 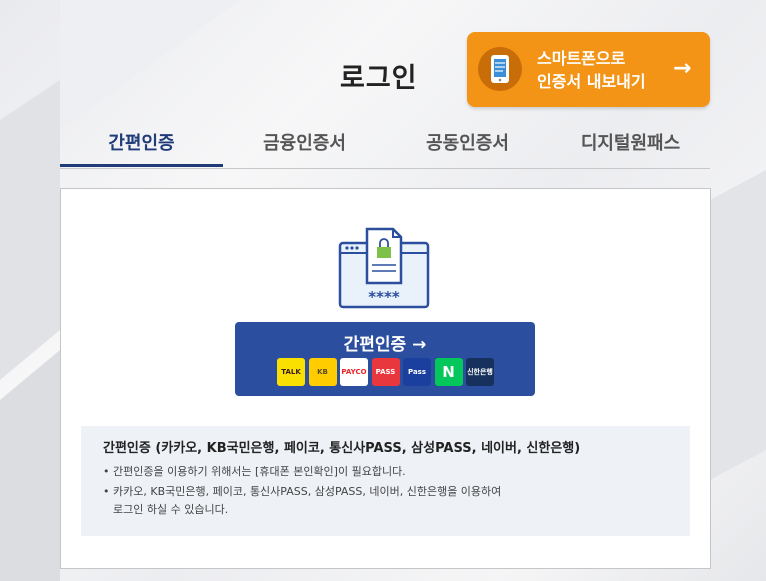 I want to click on active-tab-indicator, so click(x=141, y=165).